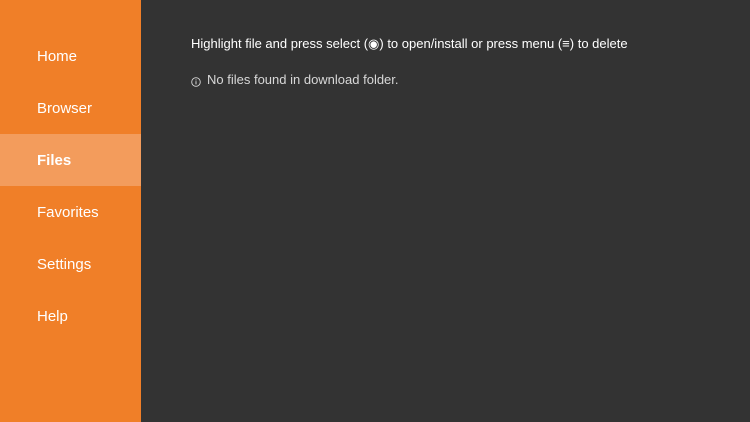 Image resolution: width=750 pixels, height=422 pixels. I want to click on sidebar-item-files: Files, so click(70, 160).